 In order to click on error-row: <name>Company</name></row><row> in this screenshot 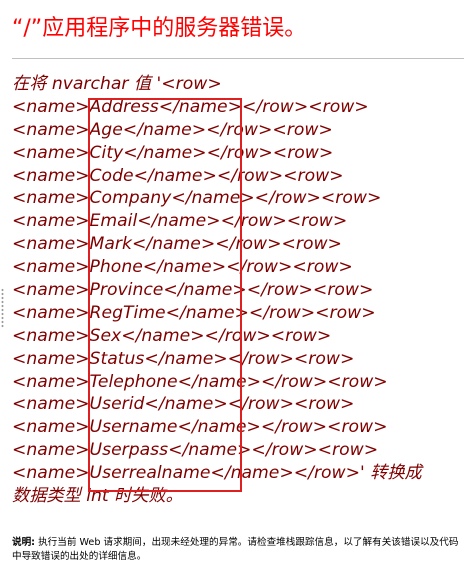, I will do `click(237, 198)`.